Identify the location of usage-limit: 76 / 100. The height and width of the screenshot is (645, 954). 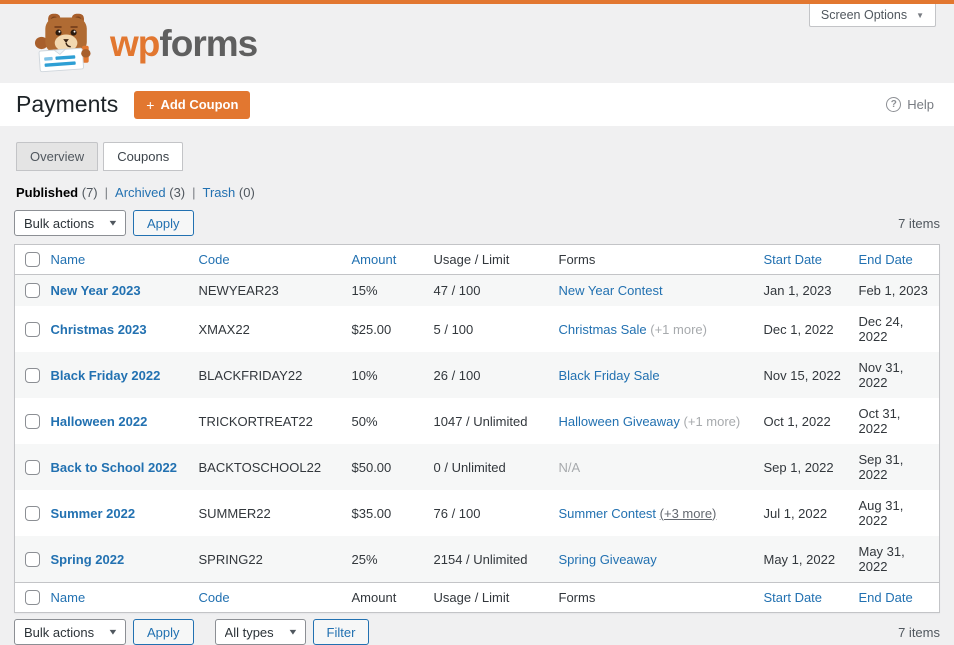
(457, 513).